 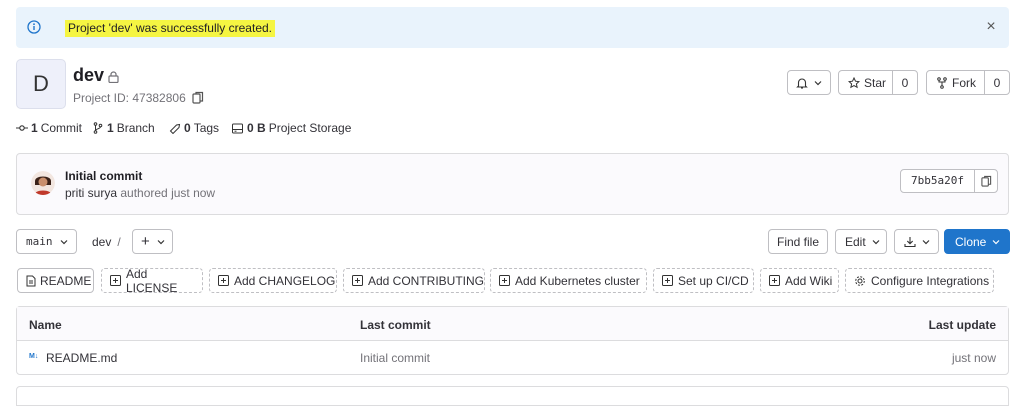 I want to click on copy-sha-button, so click(x=986, y=181).